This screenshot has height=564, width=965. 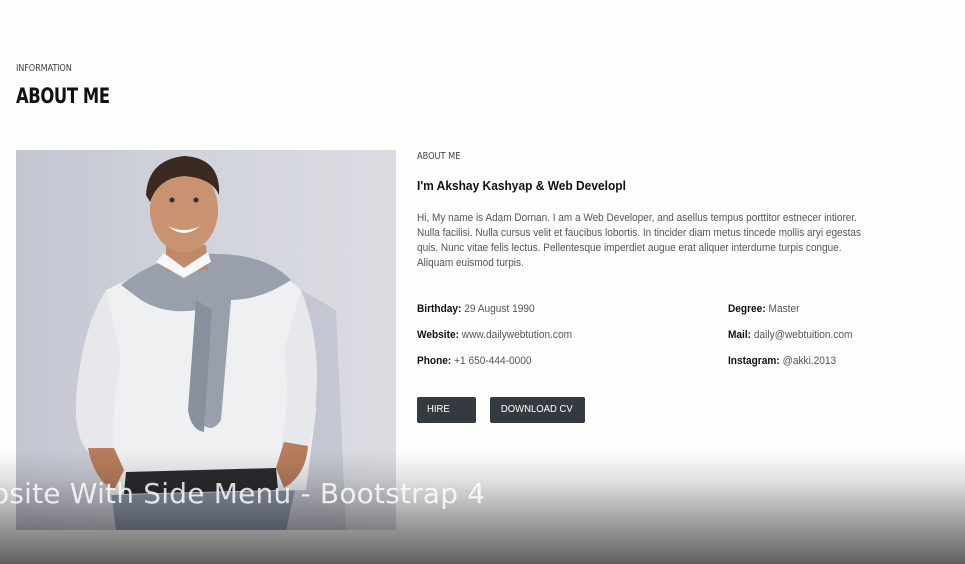 What do you see at coordinates (782, 361) in the screenshot?
I see `info-instagram: Instagram: @akki.2013` at bounding box center [782, 361].